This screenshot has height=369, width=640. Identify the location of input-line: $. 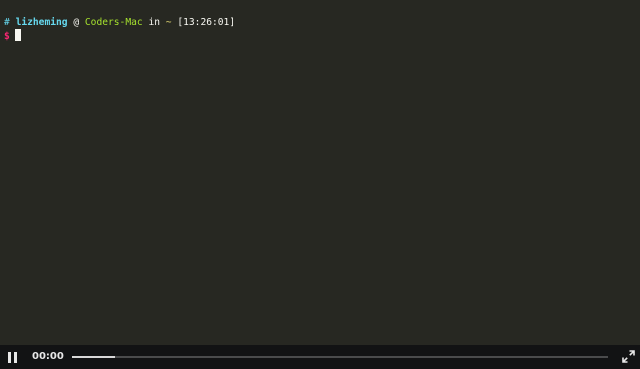
(320, 35).